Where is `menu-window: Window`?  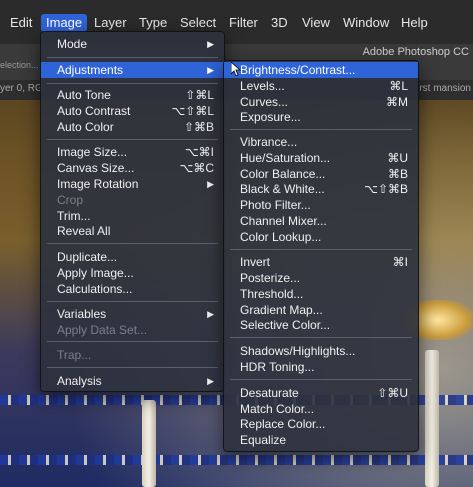
menu-window: Window is located at coordinates (366, 23).